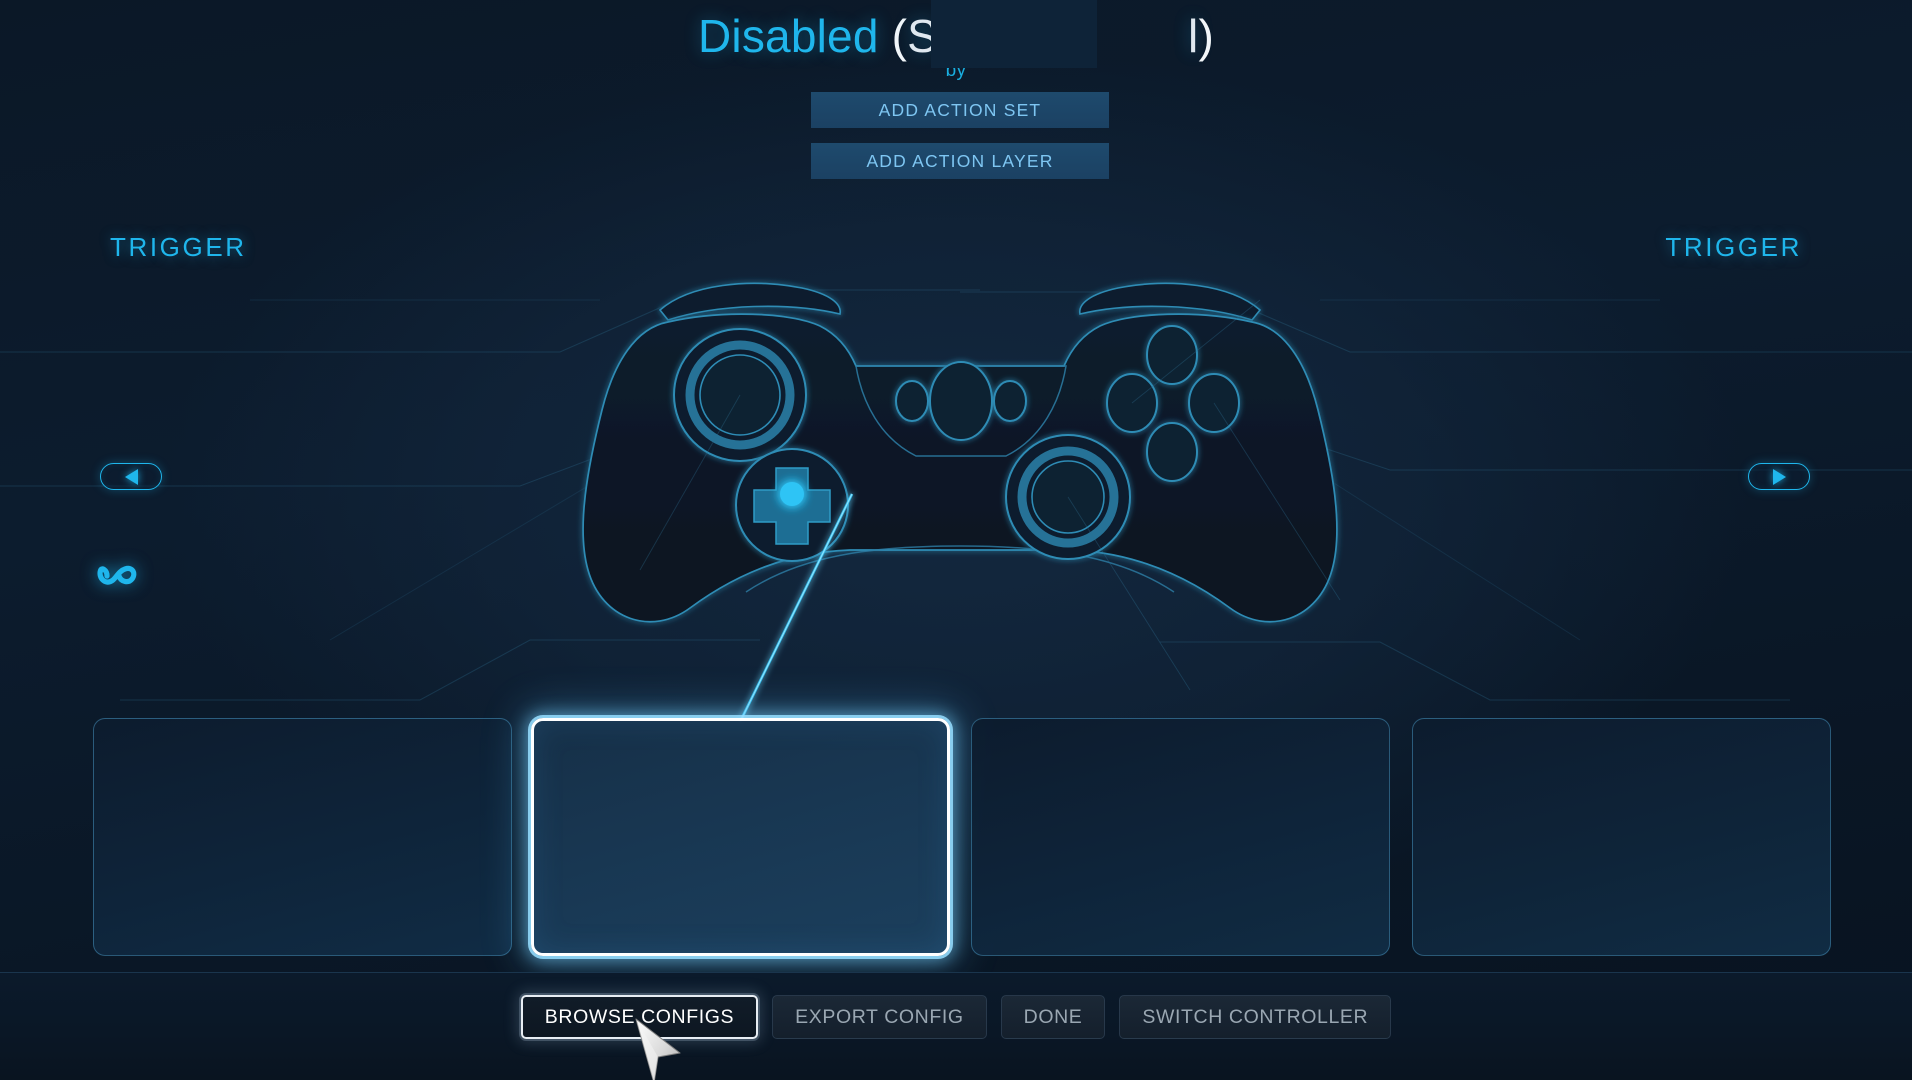 The width and height of the screenshot is (1912, 1080). Describe the element at coordinates (178, 247) in the screenshot. I see `left-trigger-label: TRIGGER` at that location.